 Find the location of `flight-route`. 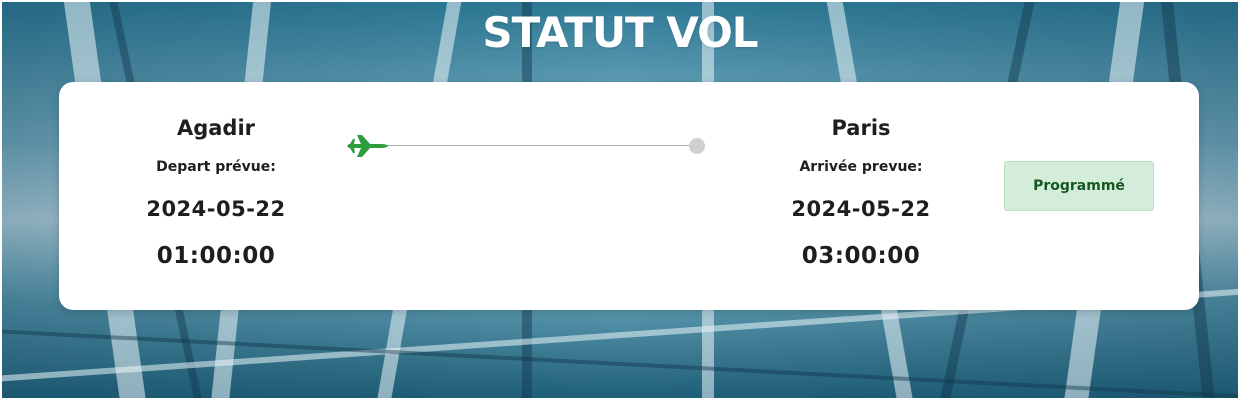

flight-route is located at coordinates (527, 146).